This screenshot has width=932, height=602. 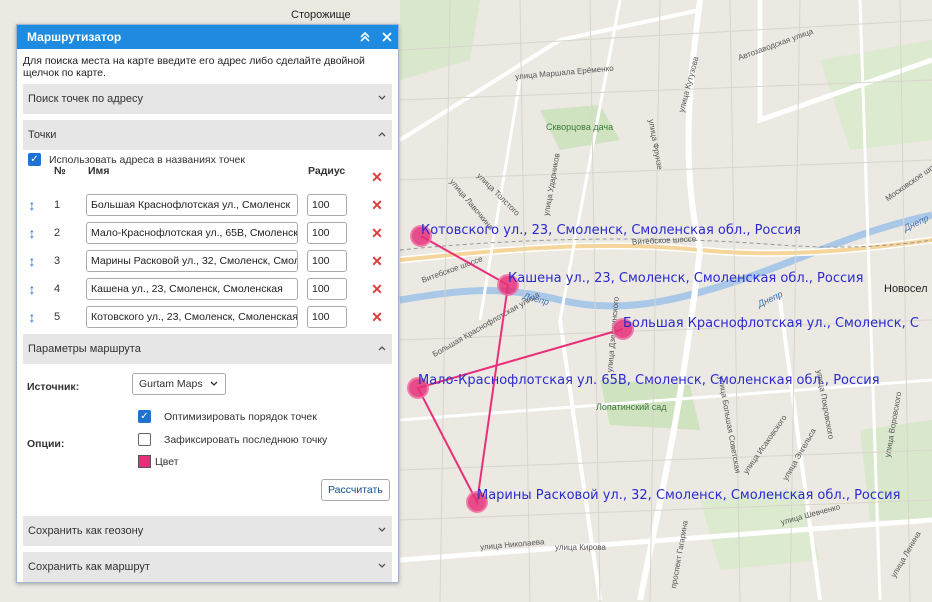 I want to click on color-swatch, so click(x=144, y=461).